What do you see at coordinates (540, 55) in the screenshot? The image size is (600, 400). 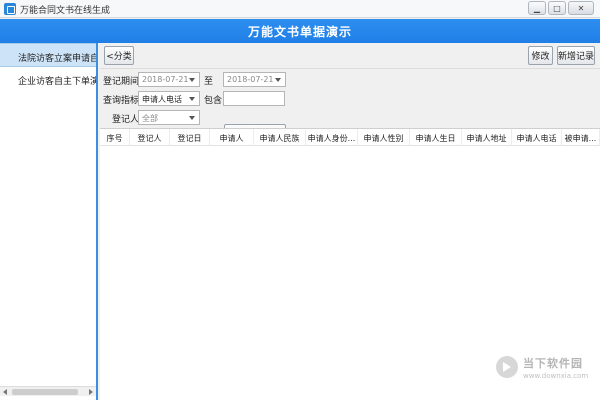 I see `edit-button: 修改` at bounding box center [540, 55].